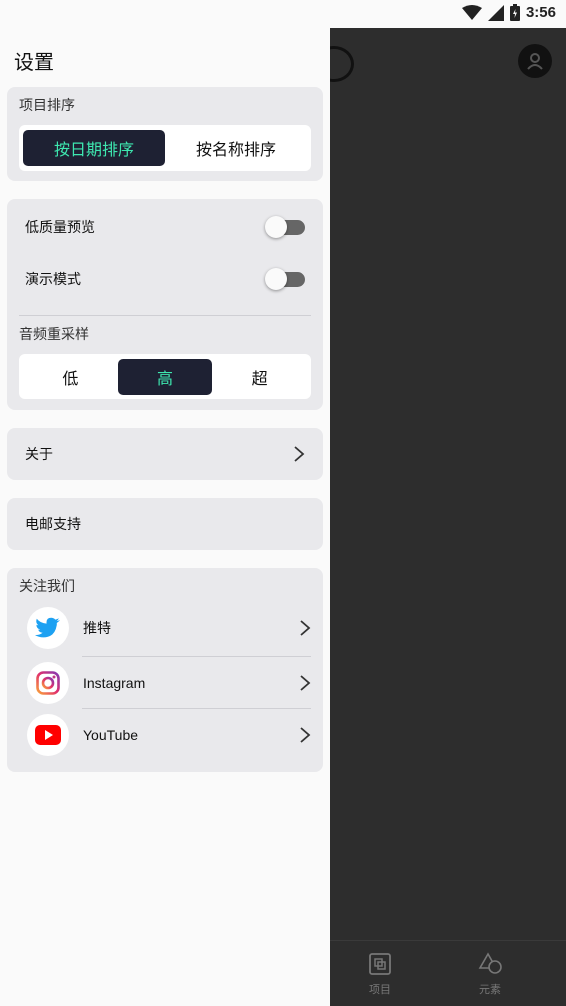 Image resolution: width=566 pixels, height=1006 pixels. I want to click on sort-by-date-button: 按日期排序, so click(94, 148).